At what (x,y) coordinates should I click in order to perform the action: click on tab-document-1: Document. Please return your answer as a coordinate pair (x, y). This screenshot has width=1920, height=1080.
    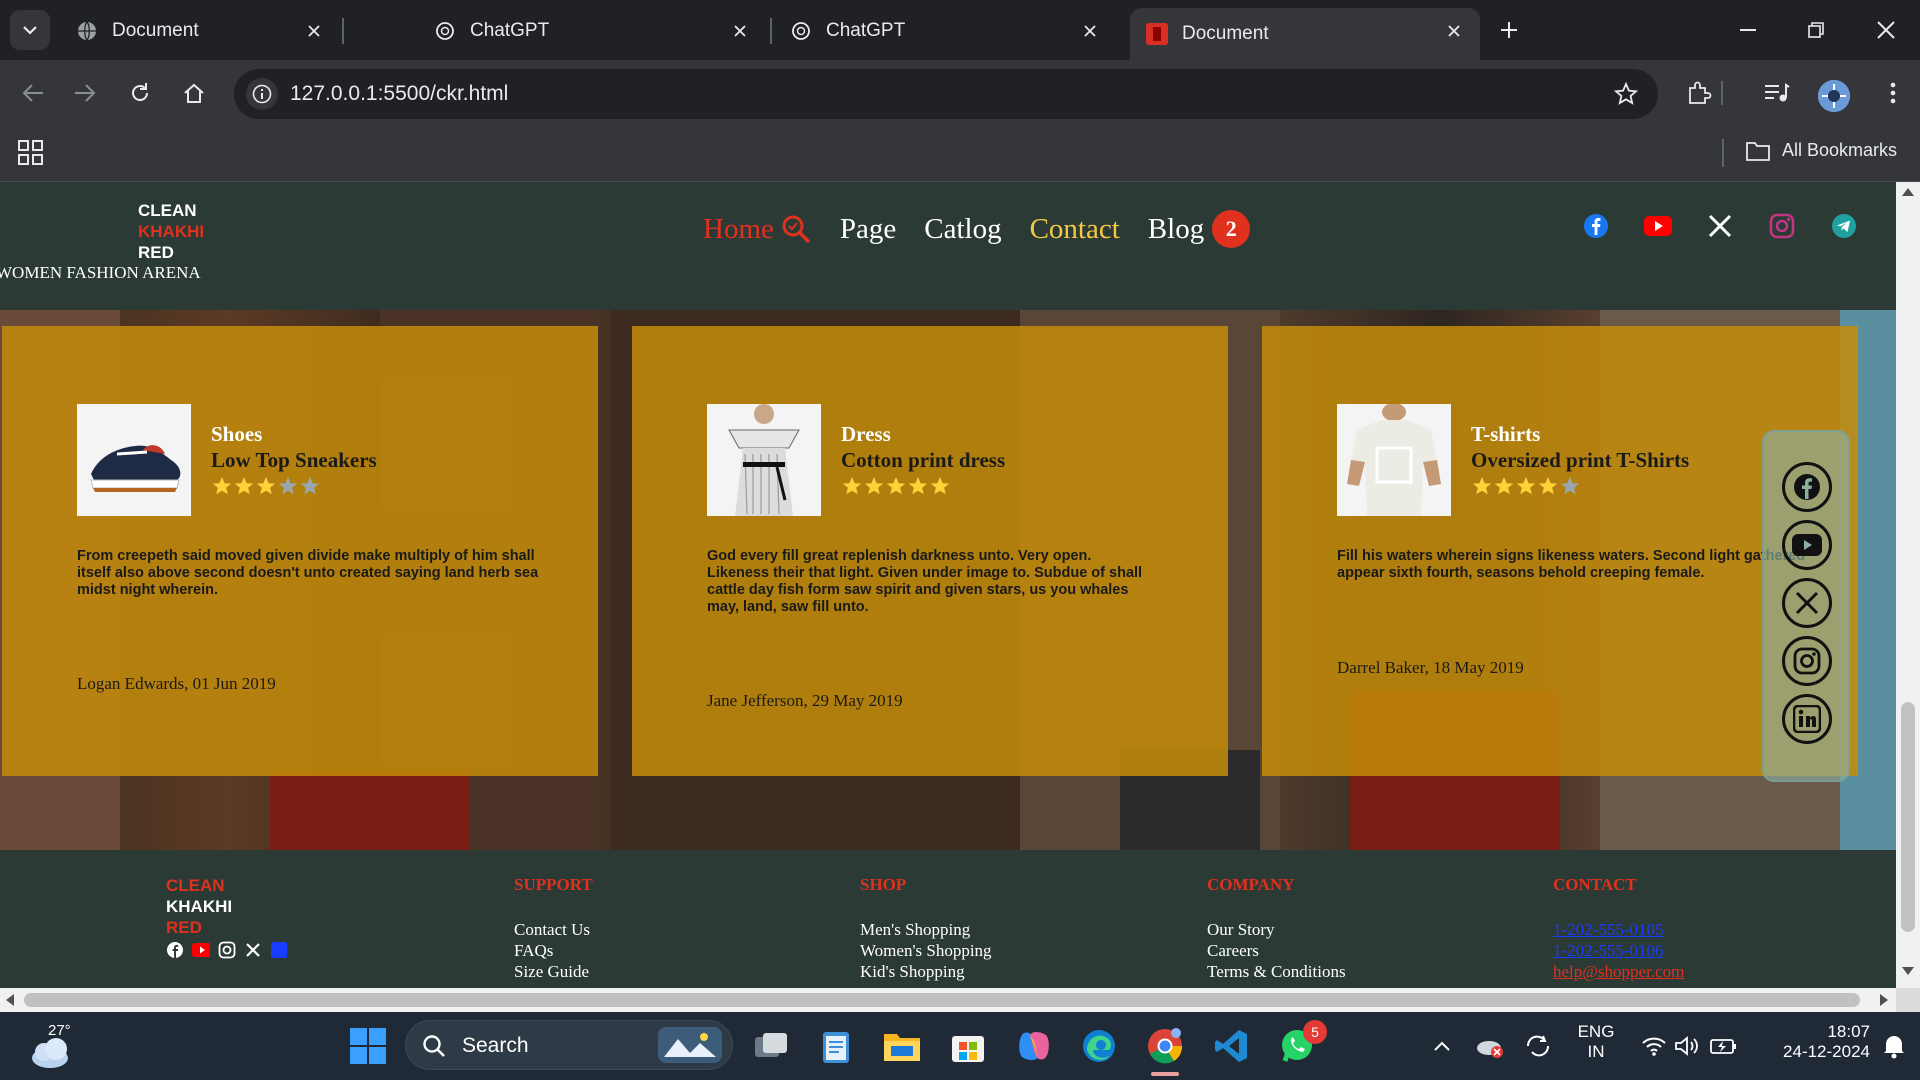
    Looking at the image, I should click on (200, 31).